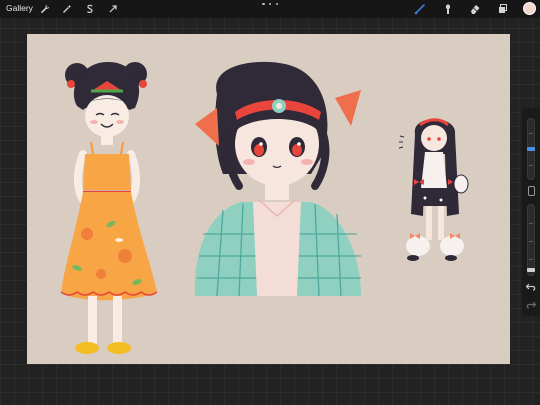 Image resolution: width=540 pixels, height=405 pixels. I want to click on brush-size-thumb, so click(531, 149).